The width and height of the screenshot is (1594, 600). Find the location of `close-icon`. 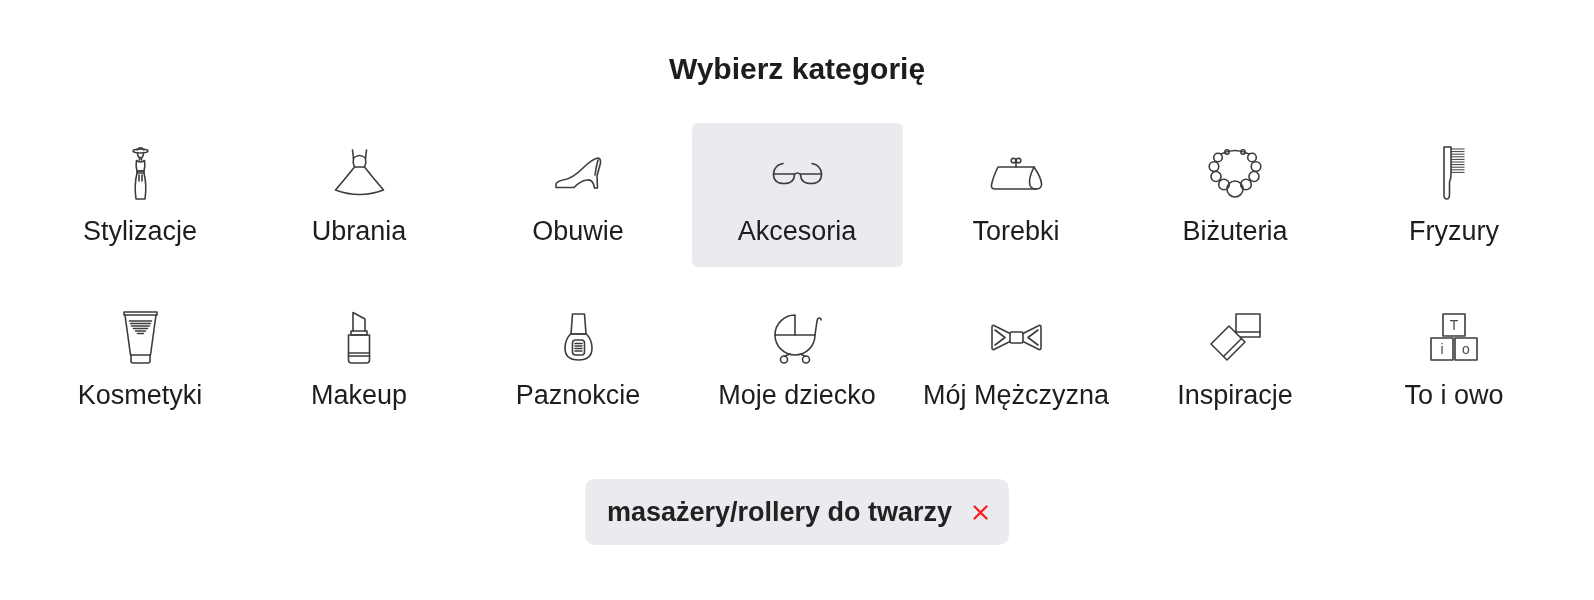

close-icon is located at coordinates (981, 512).